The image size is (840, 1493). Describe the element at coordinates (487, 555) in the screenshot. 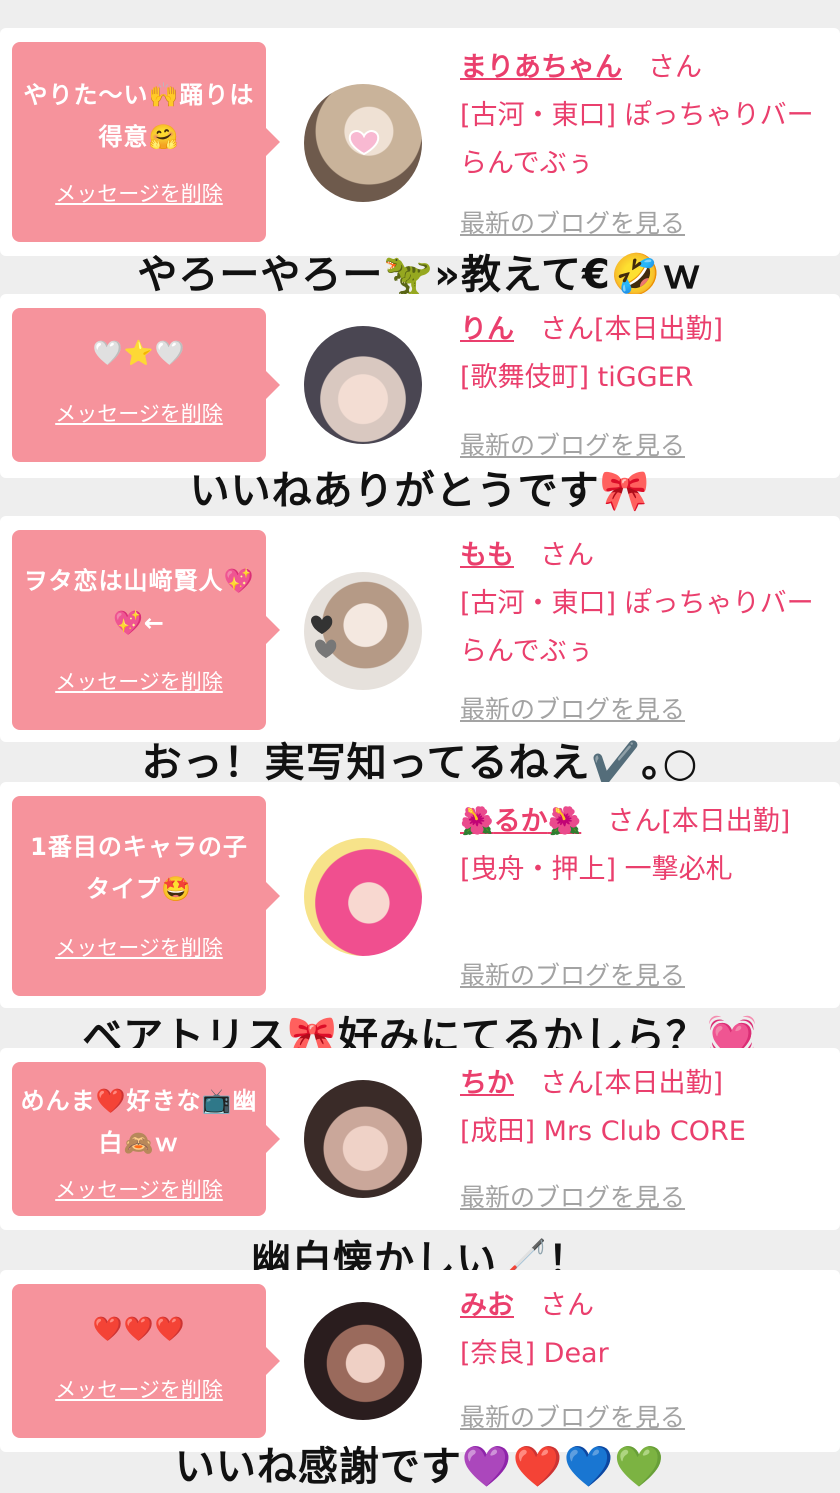

I see `profile-name: もも` at that location.